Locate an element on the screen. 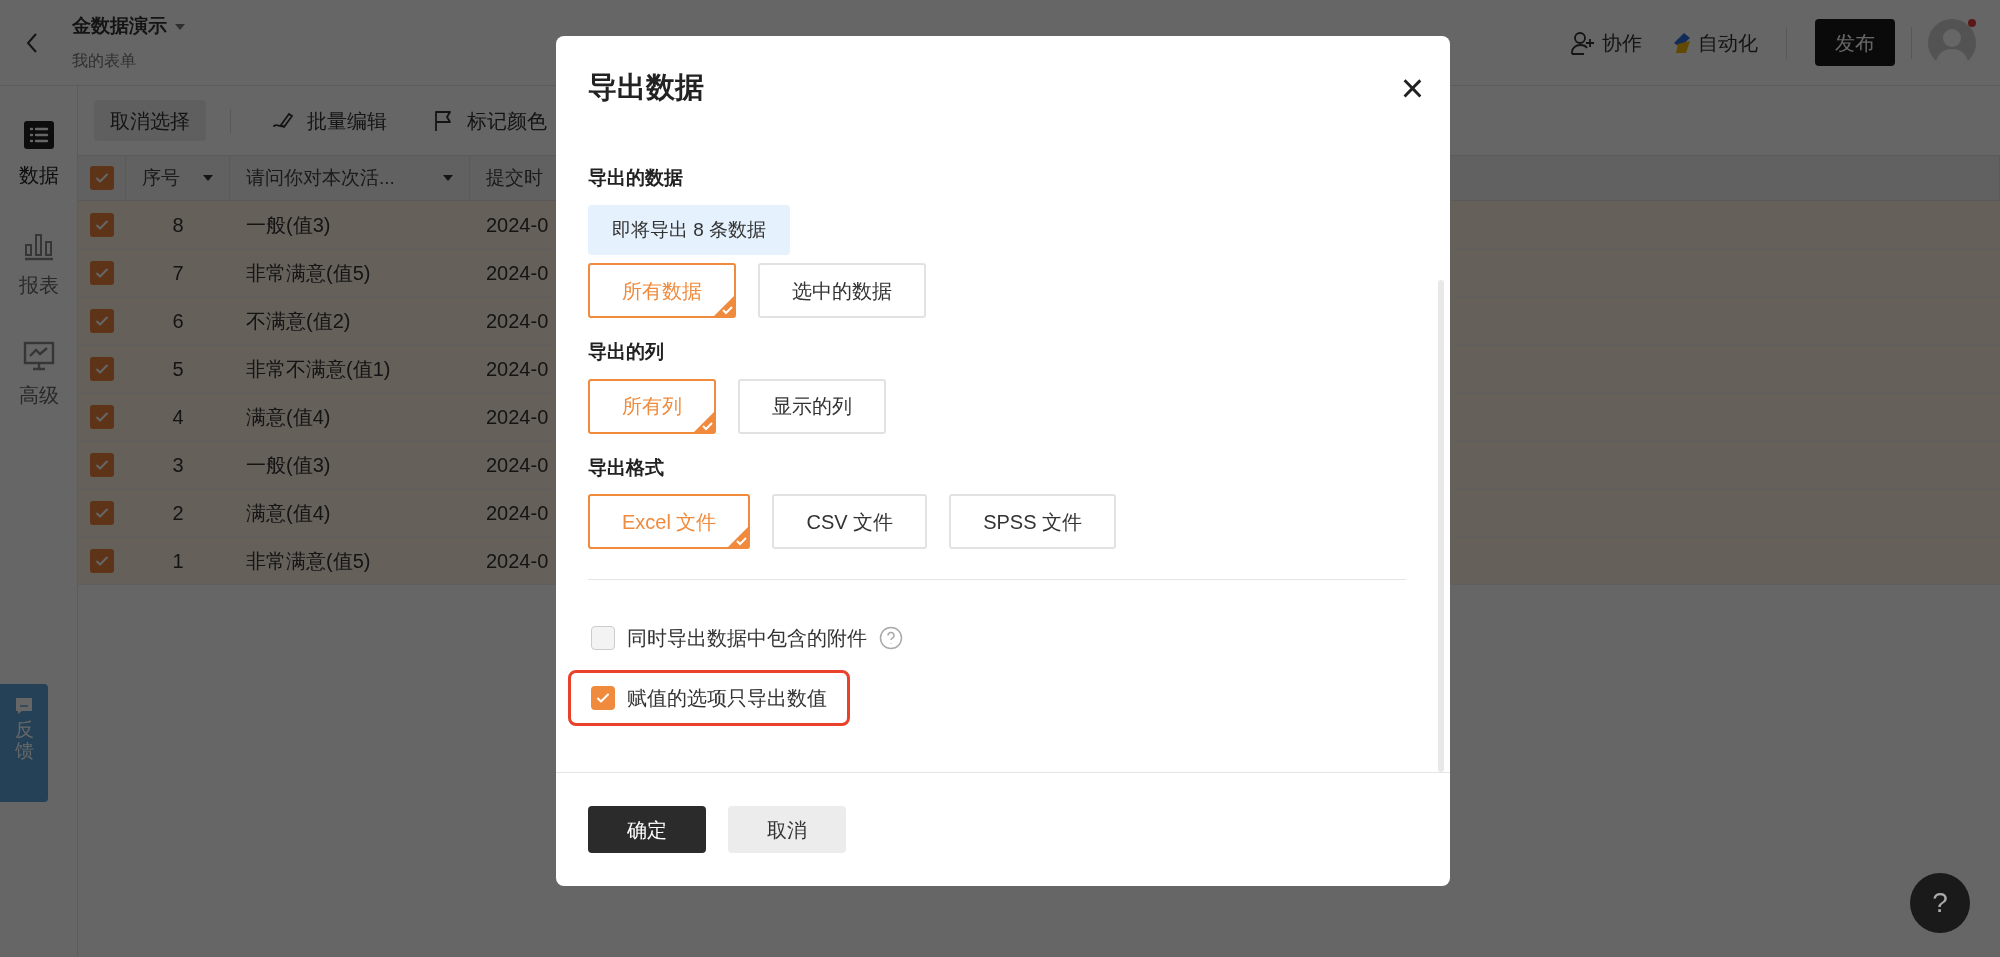 The height and width of the screenshot is (957, 2000). dropdown-caret-icon is located at coordinates (180, 26).